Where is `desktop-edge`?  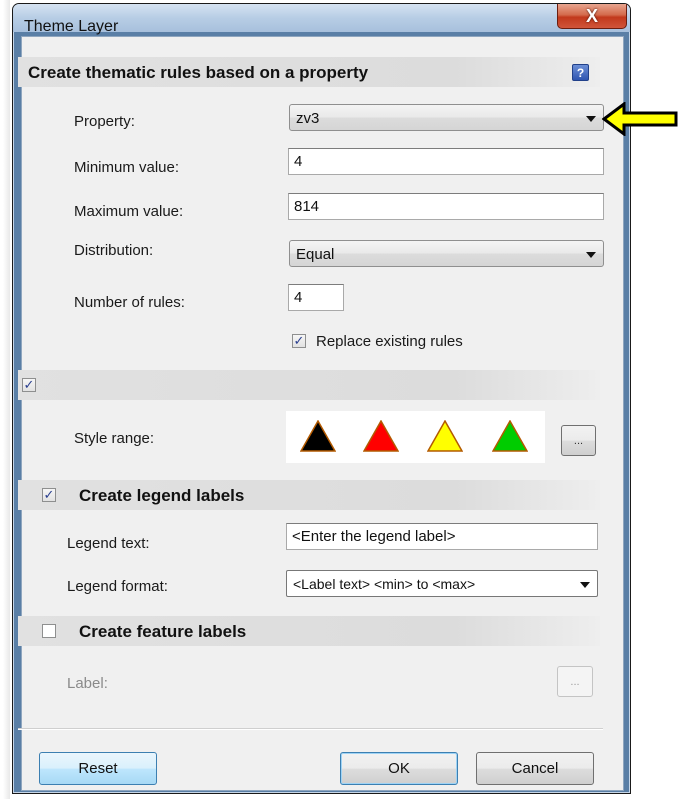
desktop-edge is located at coordinates (5, 399).